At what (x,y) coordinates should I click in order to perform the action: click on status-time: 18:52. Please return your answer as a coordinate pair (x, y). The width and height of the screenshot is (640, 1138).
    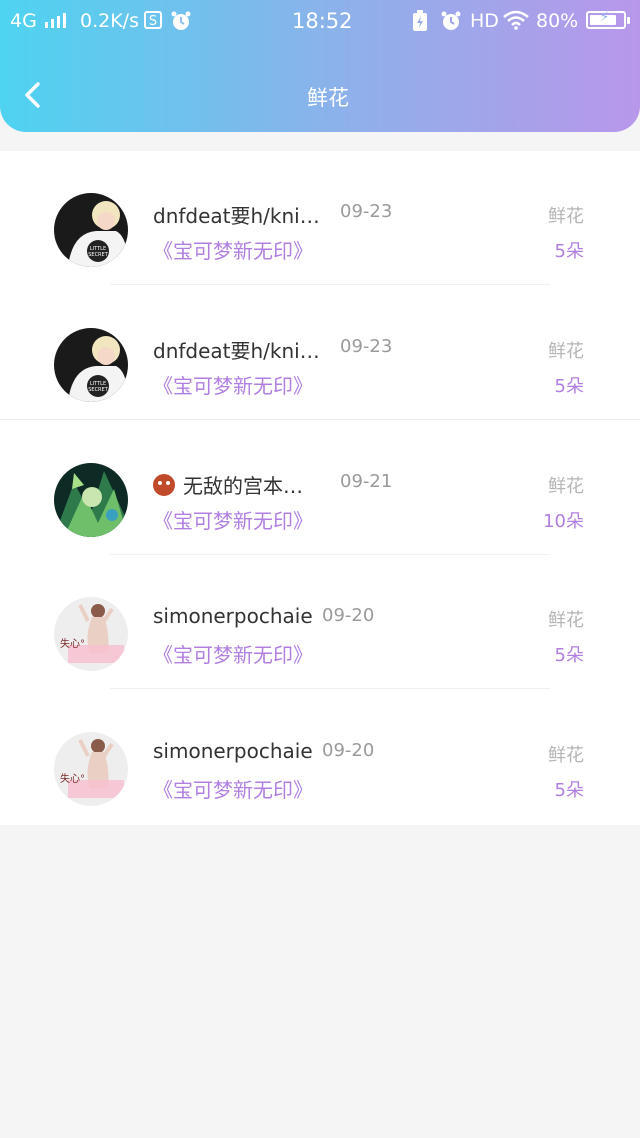
    Looking at the image, I should click on (322, 21).